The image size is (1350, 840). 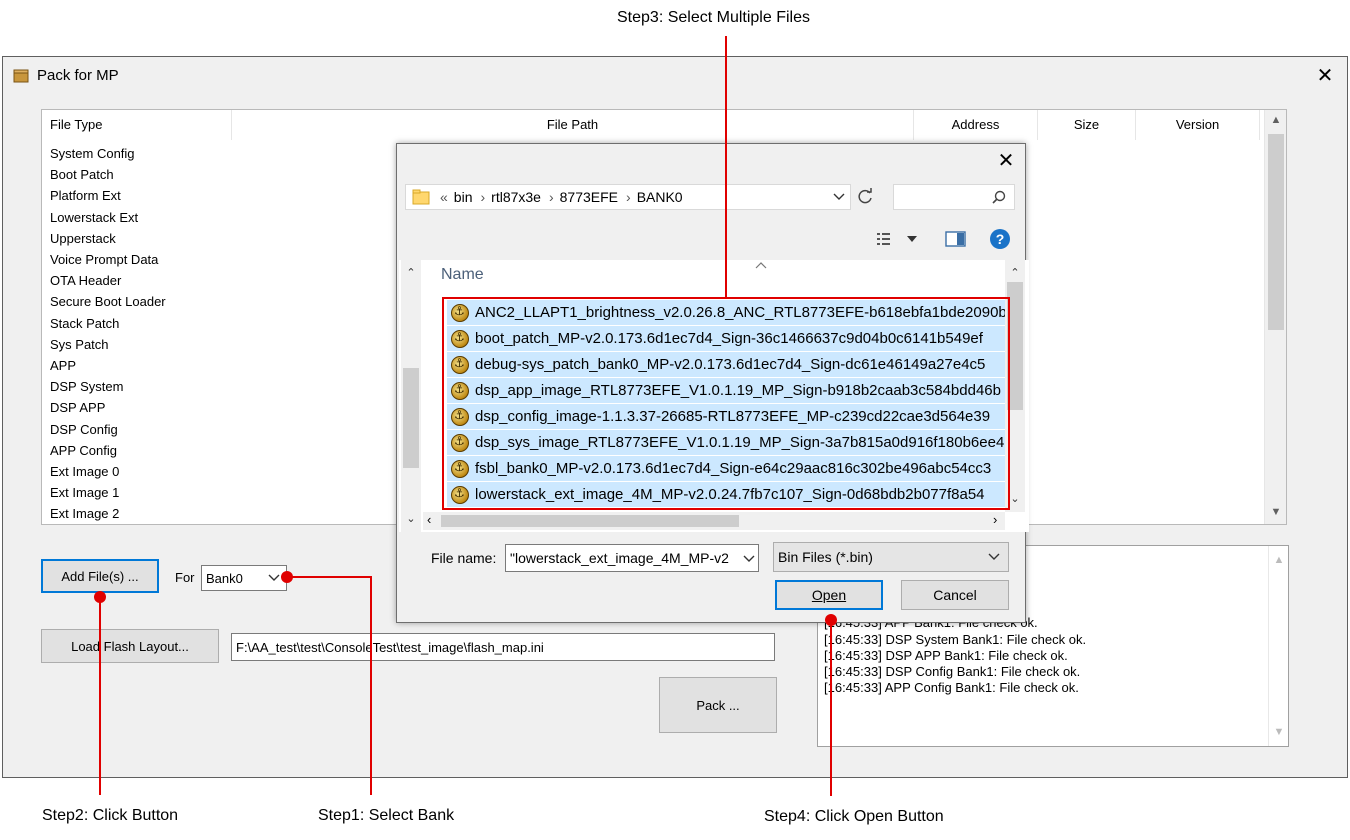 What do you see at coordinates (329, 577) in the screenshot?
I see `step1-line-horizontal` at bounding box center [329, 577].